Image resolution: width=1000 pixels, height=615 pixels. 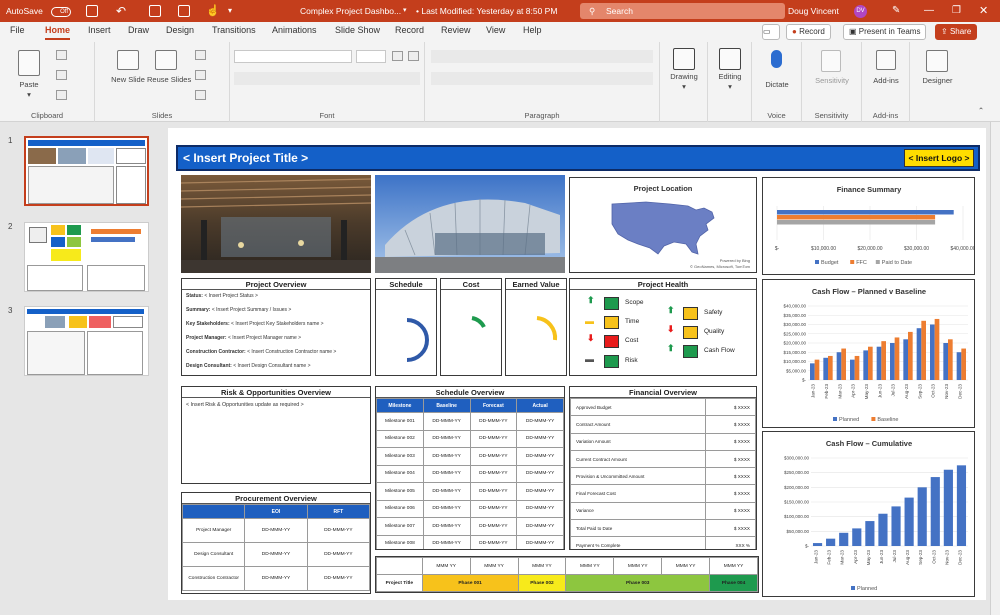 What do you see at coordinates (400, 438) in the screenshot?
I see `table-cell: Milestone 002` at bounding box center [400, 438].